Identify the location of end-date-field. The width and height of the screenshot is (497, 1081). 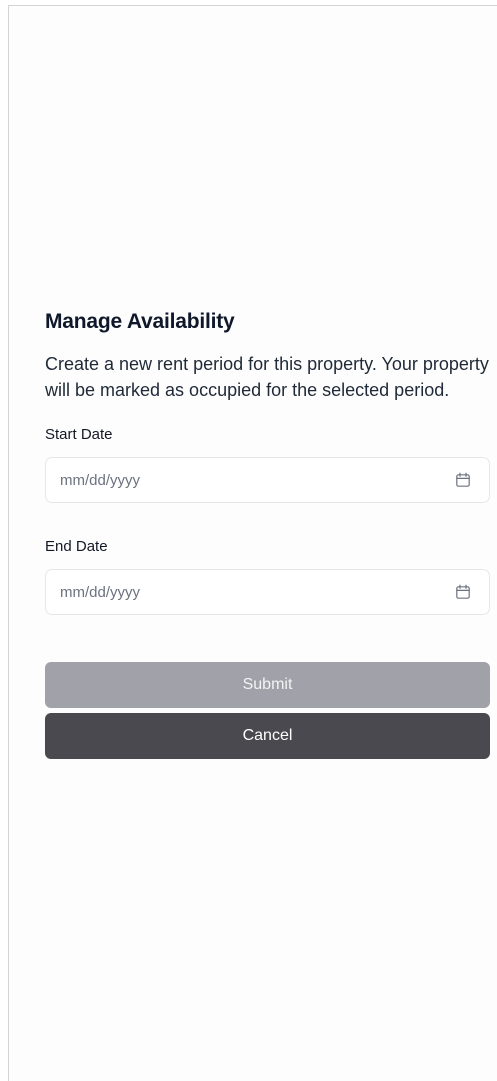
(267, 592).